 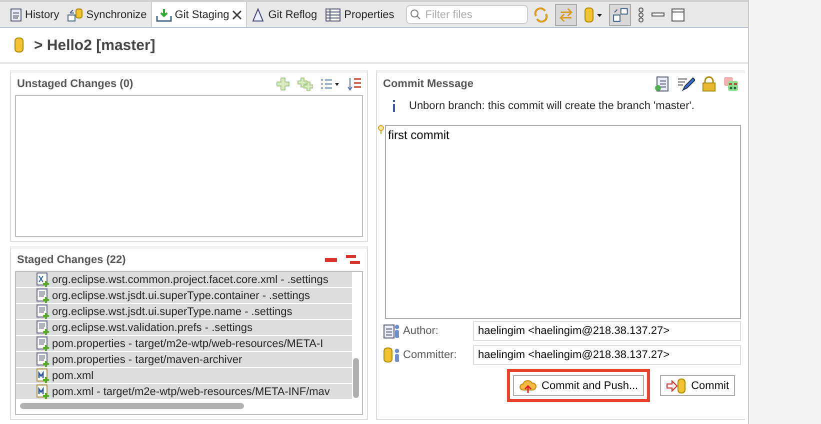 I want to click on person-document-icon, so click(x=392, y=331).